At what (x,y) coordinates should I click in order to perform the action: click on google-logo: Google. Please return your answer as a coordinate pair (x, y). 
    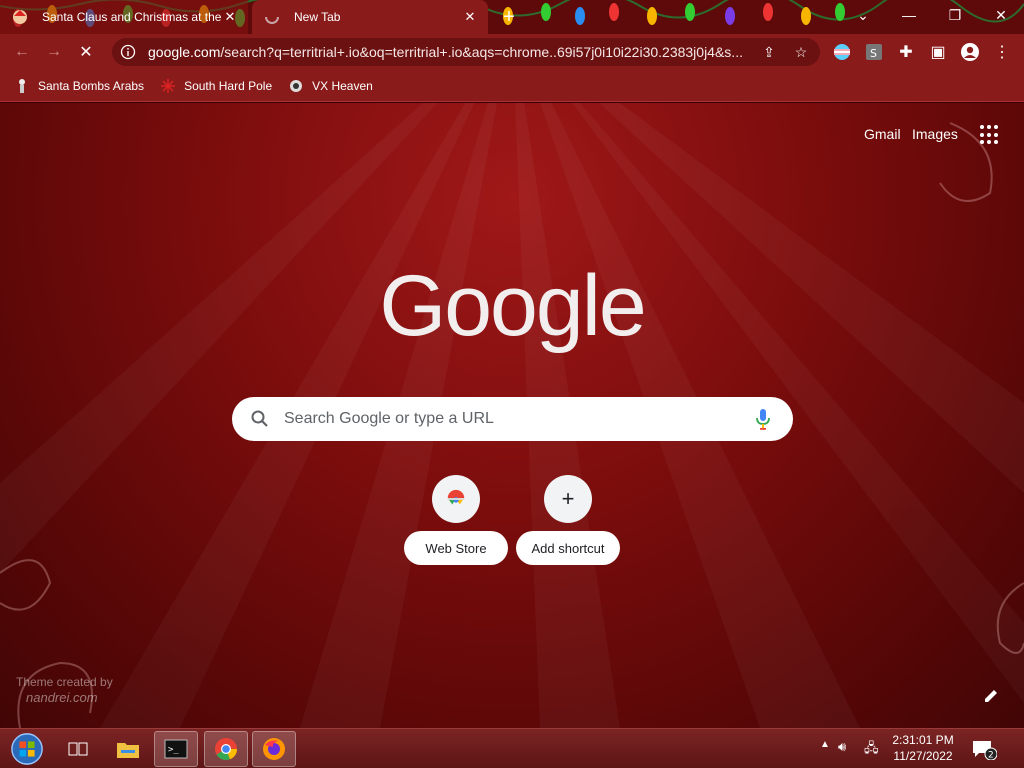
    Looking at the image, I should click on (512, 307).